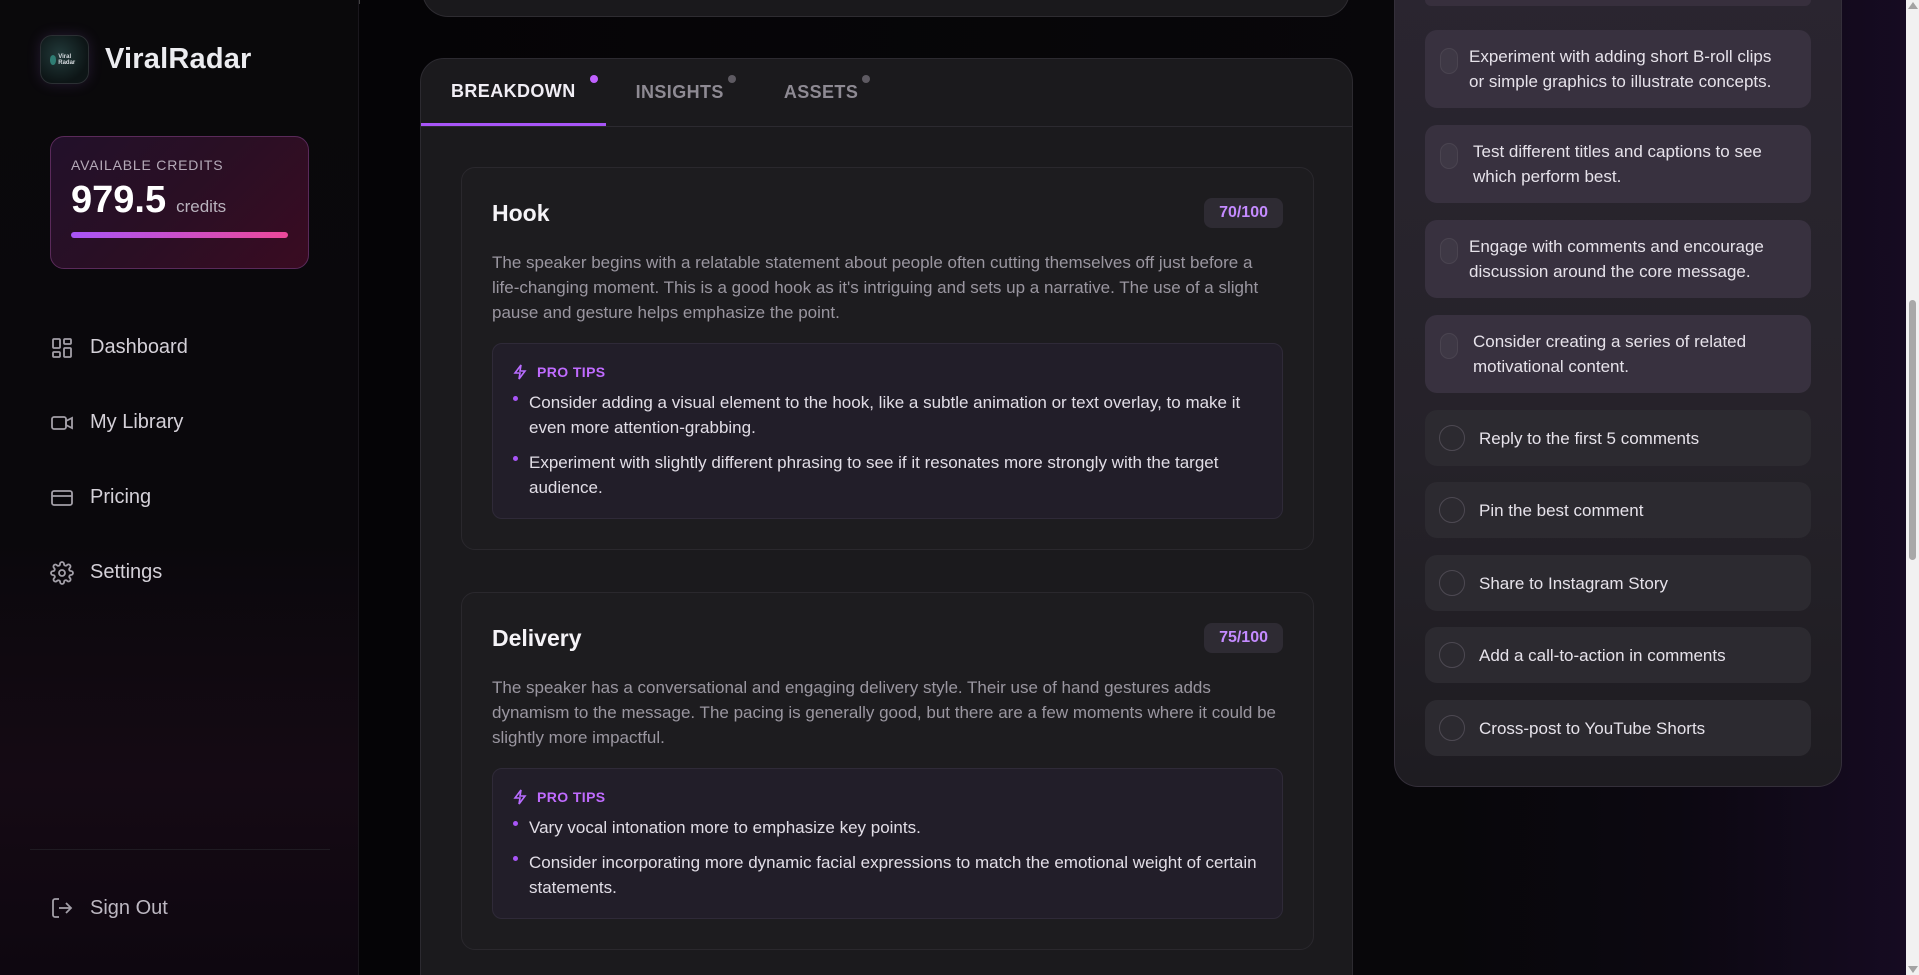  I want to click on sign-out-icon, so click(62, 908).